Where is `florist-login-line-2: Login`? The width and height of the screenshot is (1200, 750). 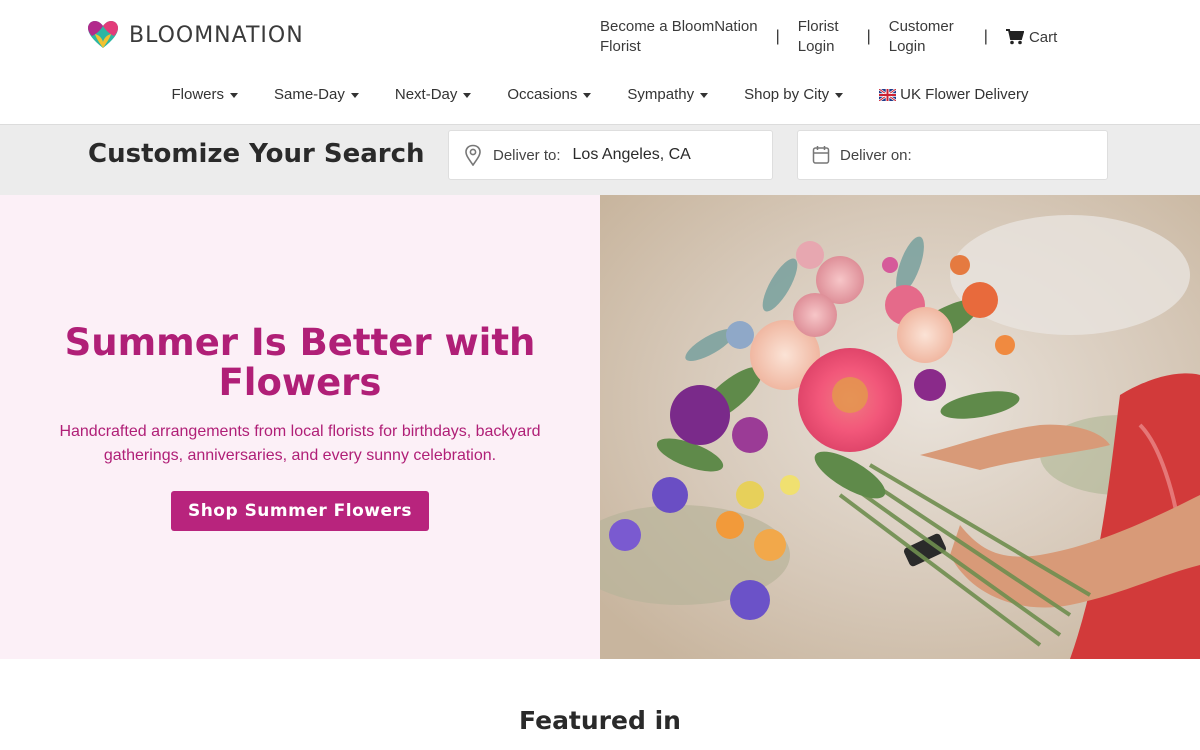 florist-login-line-2: Login is located at coordinates (816, 46).